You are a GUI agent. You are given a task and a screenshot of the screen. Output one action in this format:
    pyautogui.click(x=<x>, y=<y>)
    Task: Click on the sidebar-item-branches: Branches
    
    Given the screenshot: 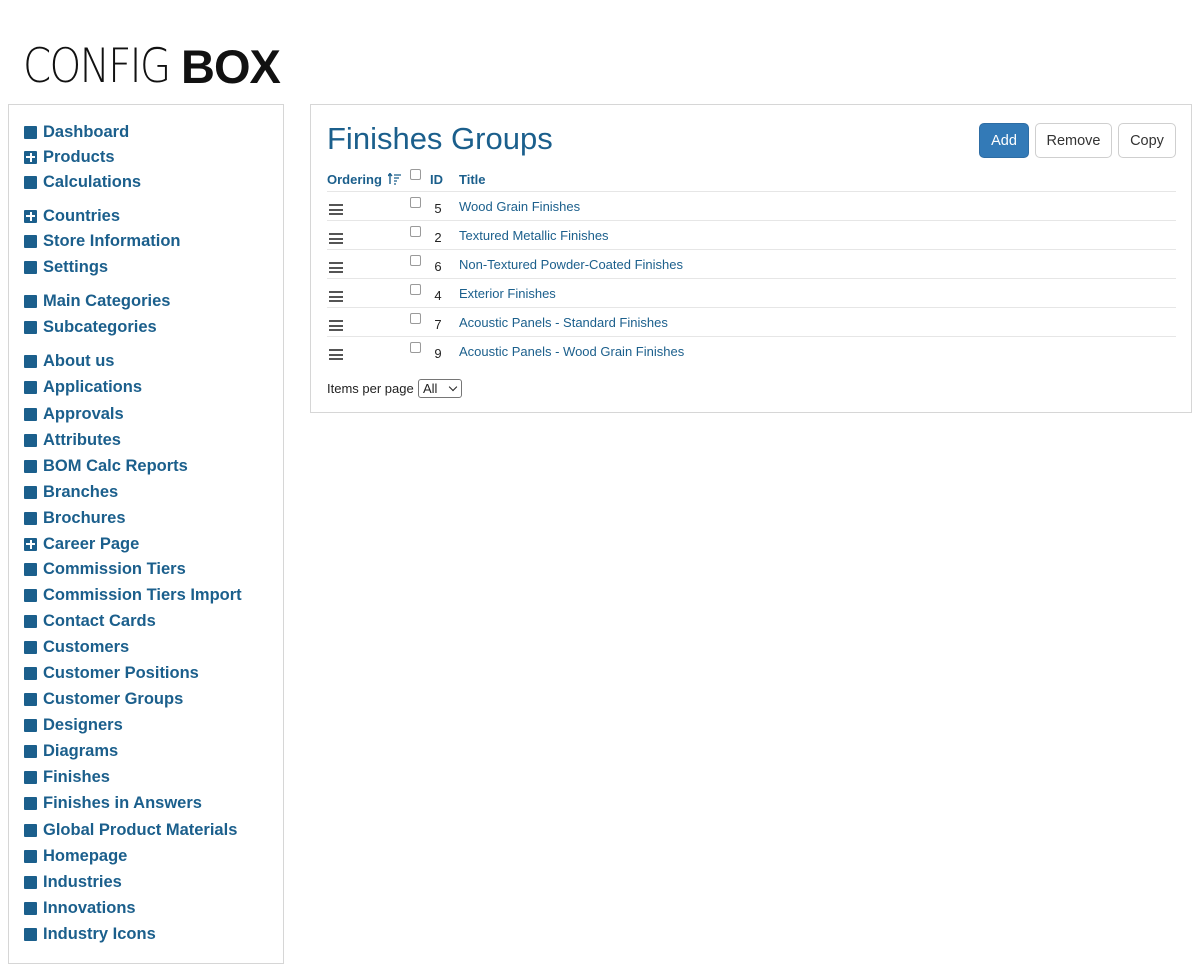 What is the action you would take?
    pyautogui.click(x=71, y=492)
    